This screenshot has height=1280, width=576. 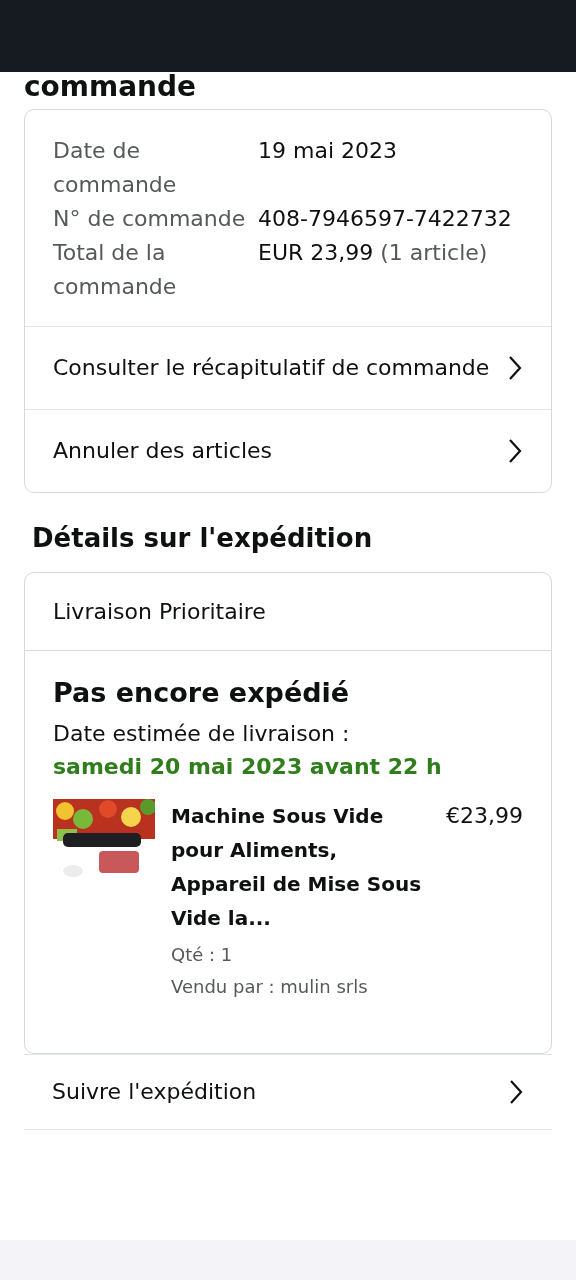 What do you see at coordinates (288, 1092) in the screenshot?
I see `menu-link: Suivre l'expédition` at bounding box center [288, 1092].